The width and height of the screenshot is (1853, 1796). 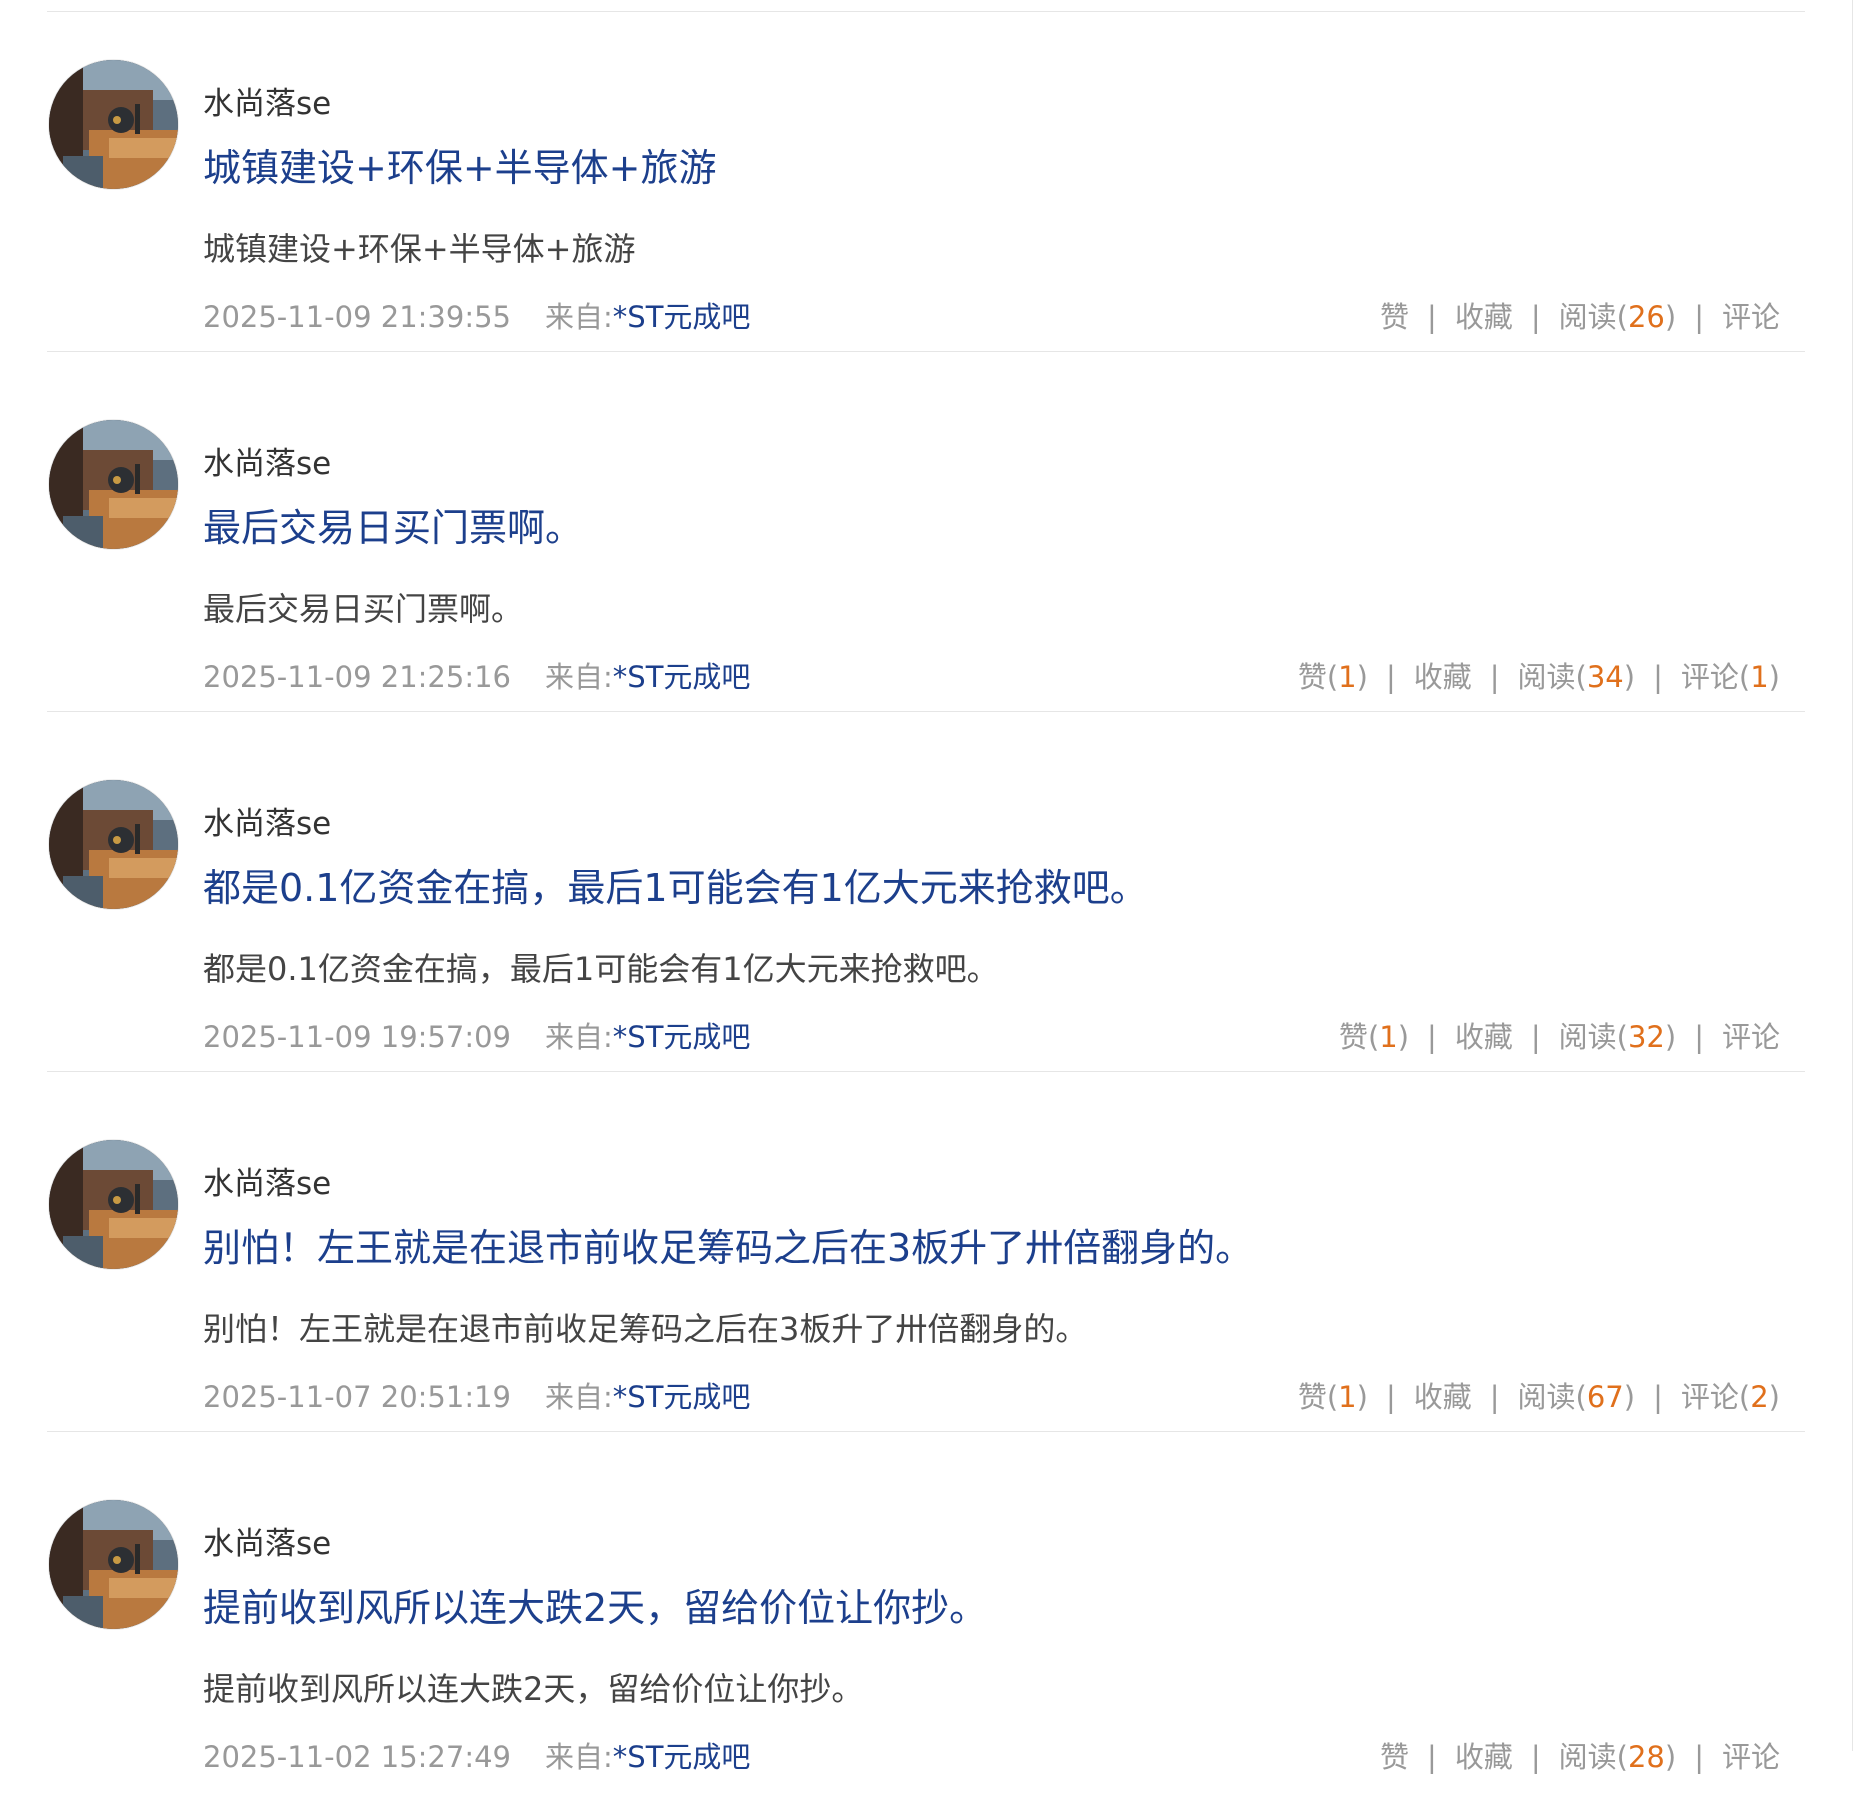 What do you see at coordinates (675, 888) in the screenshot?
I see `post-title: 都是0.1亿资金在搞，最后1可能会有1亿大元来抢救吧。` at bounding box center [675, 888].